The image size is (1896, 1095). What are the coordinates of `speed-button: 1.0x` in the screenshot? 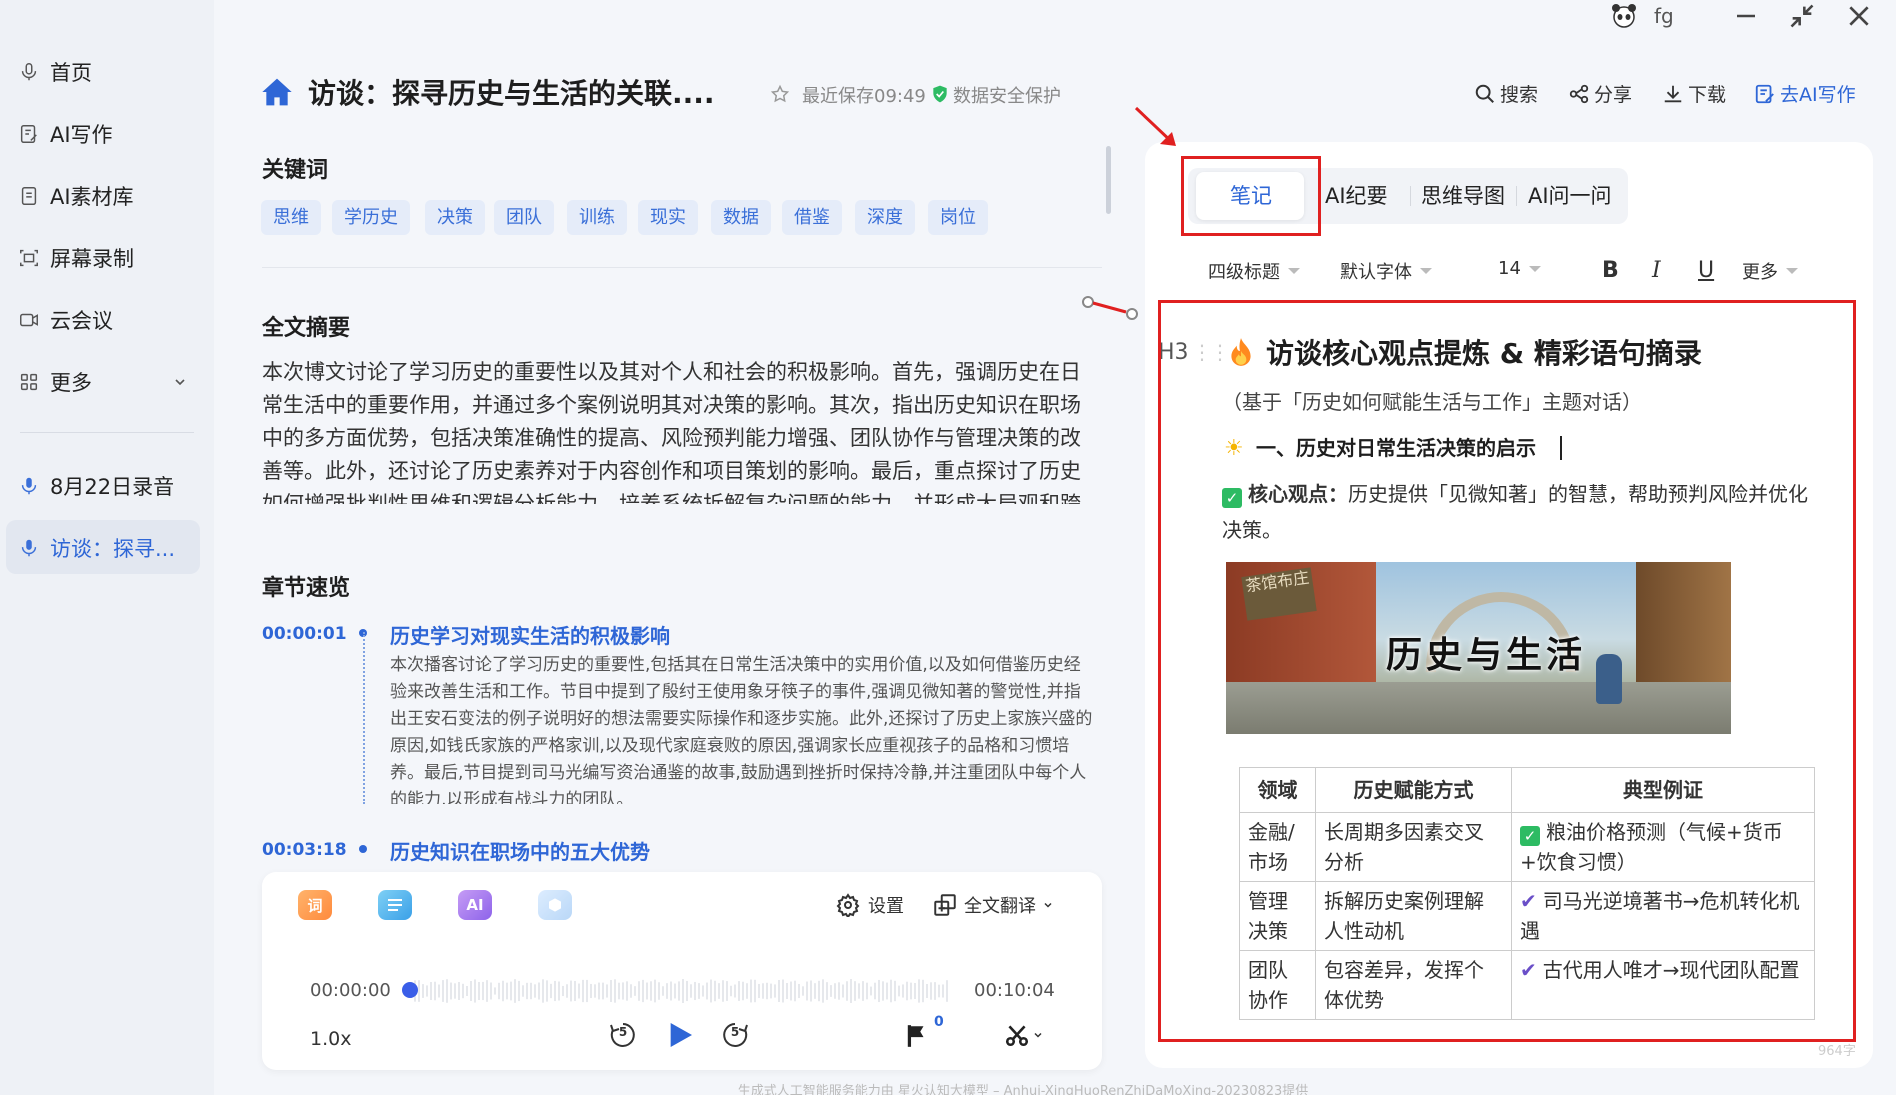 It's located at (330, 1039).